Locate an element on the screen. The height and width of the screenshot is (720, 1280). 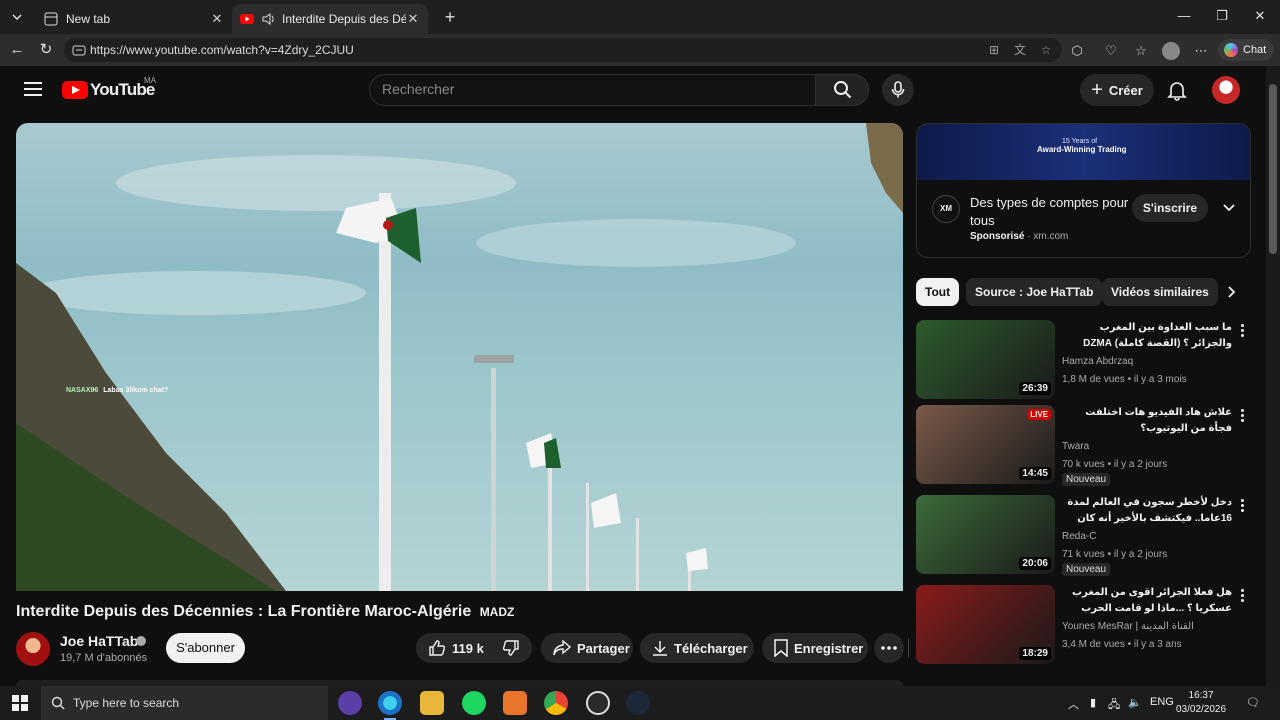
volume-icon: 🔈 is located at coordinates (1135, 702).